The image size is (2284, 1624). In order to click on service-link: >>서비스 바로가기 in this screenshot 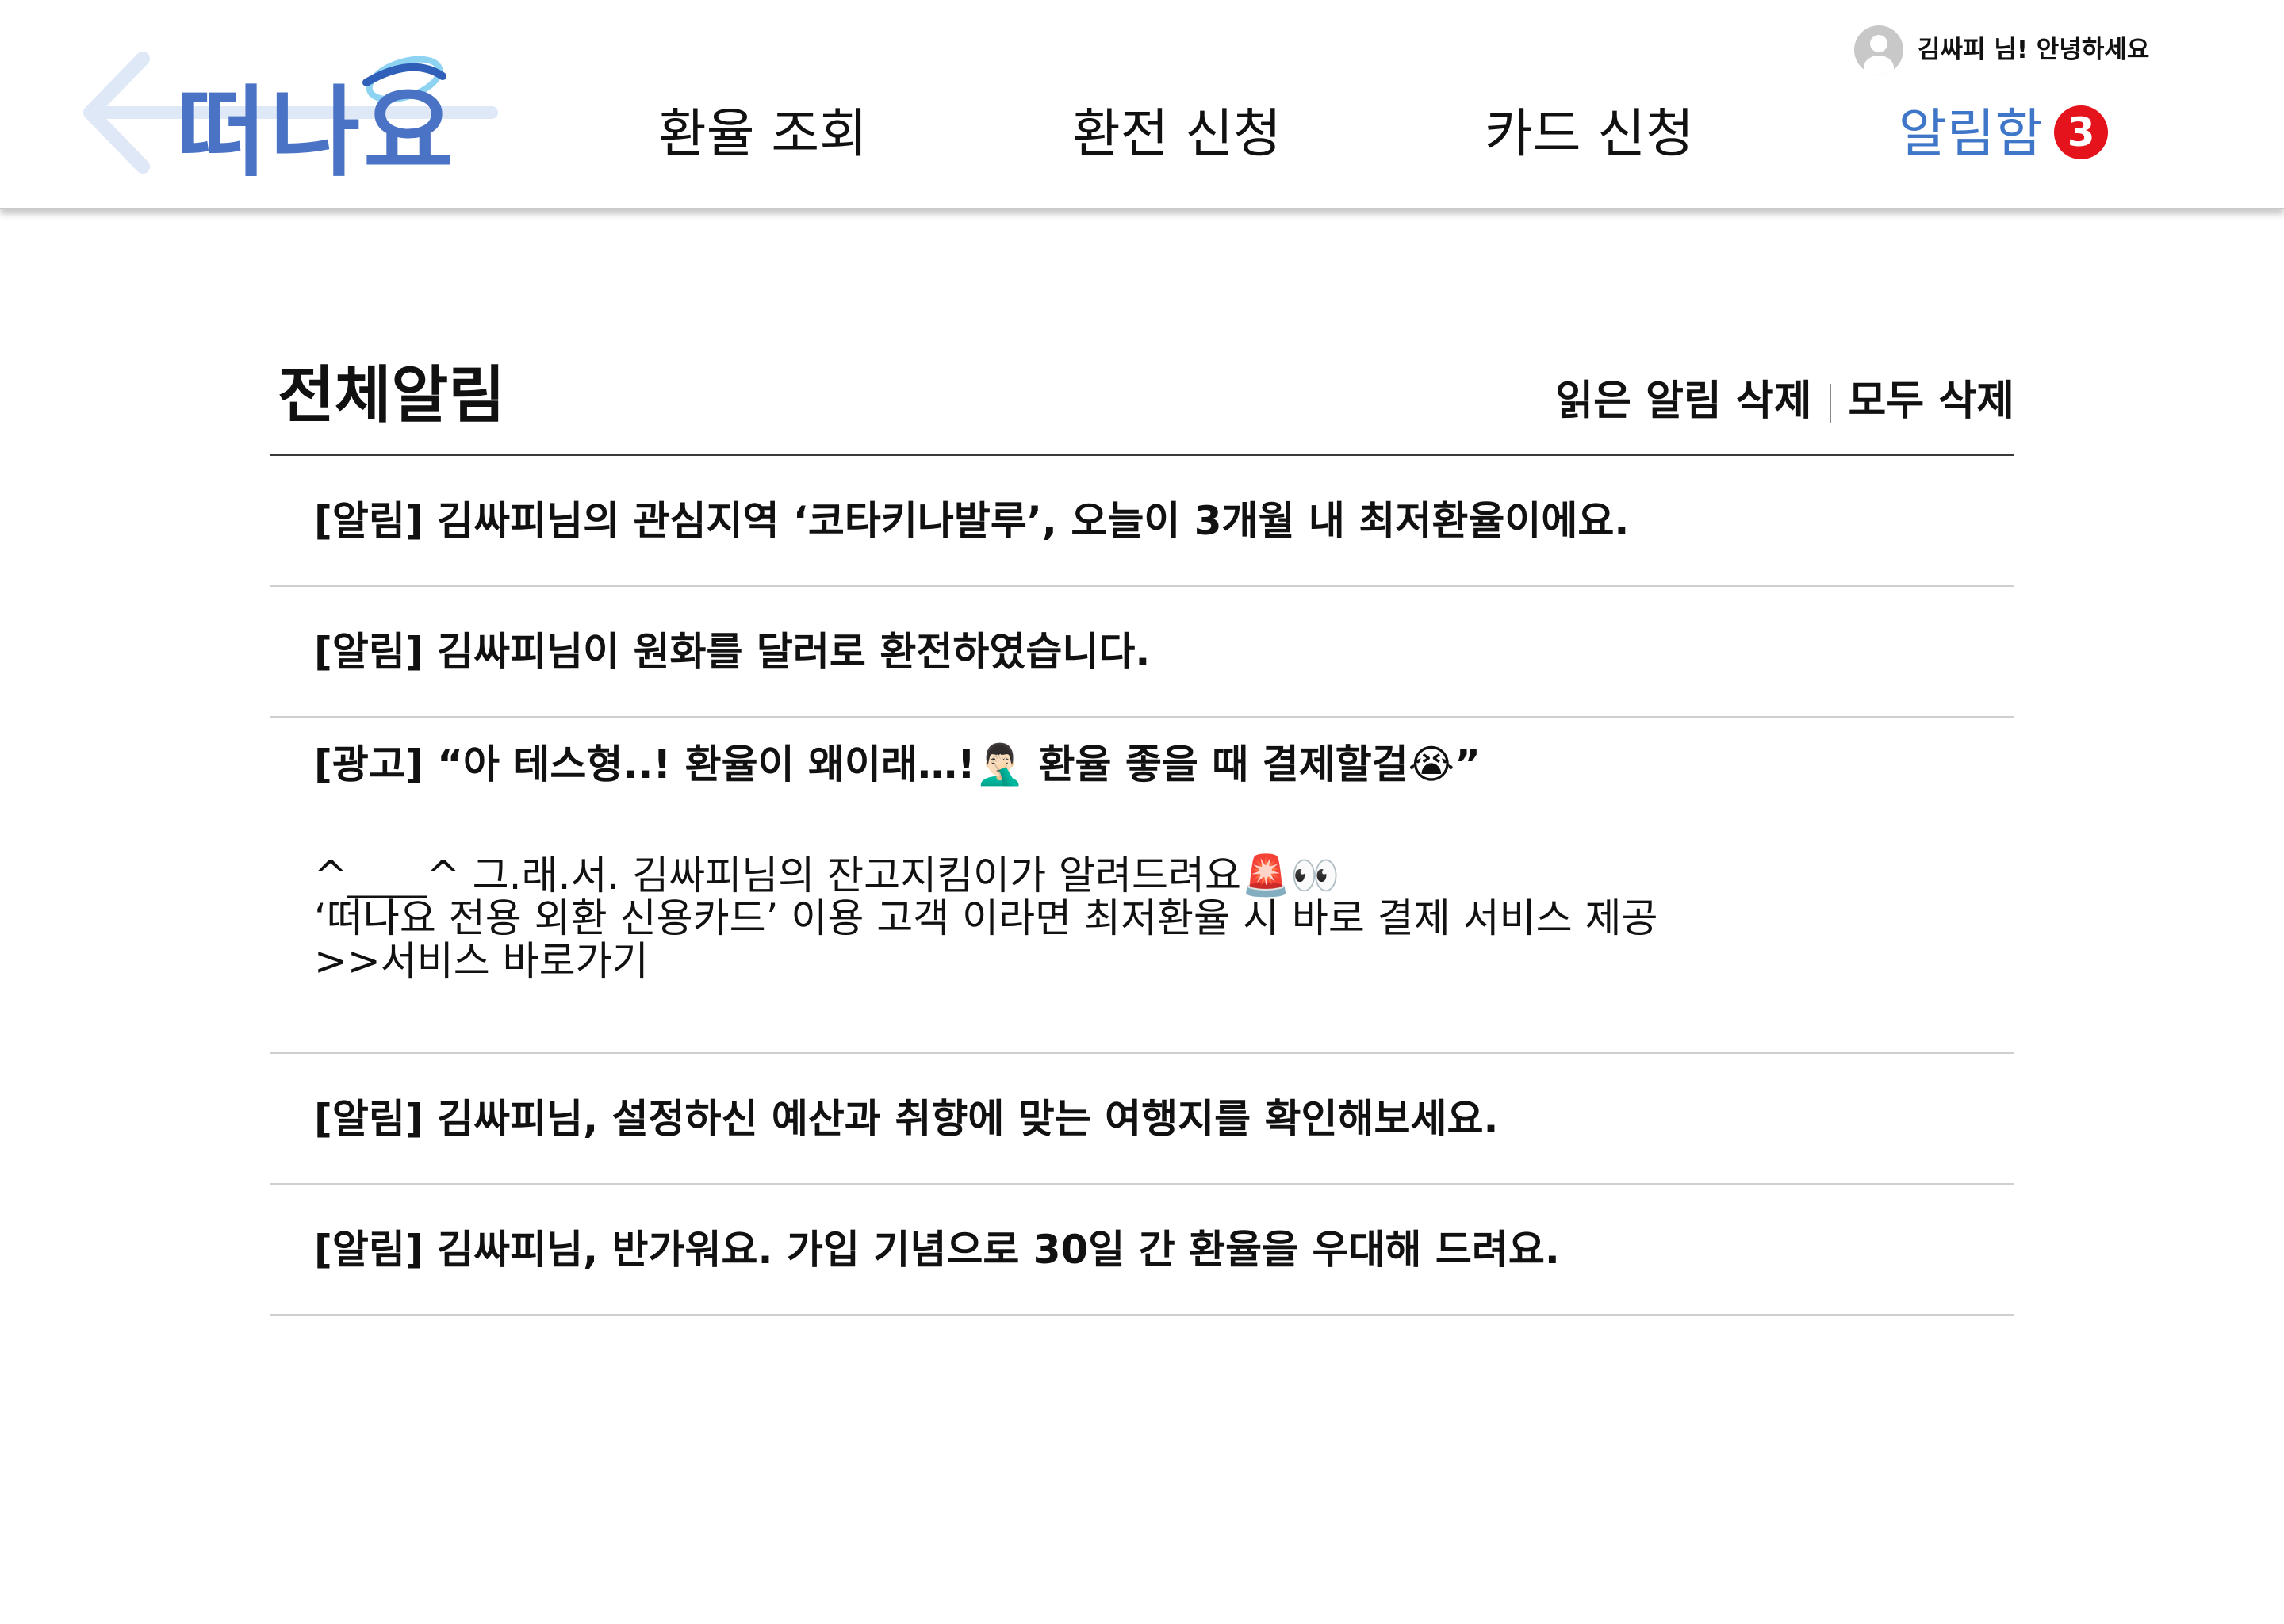, I will do `click(1164, 961)`.